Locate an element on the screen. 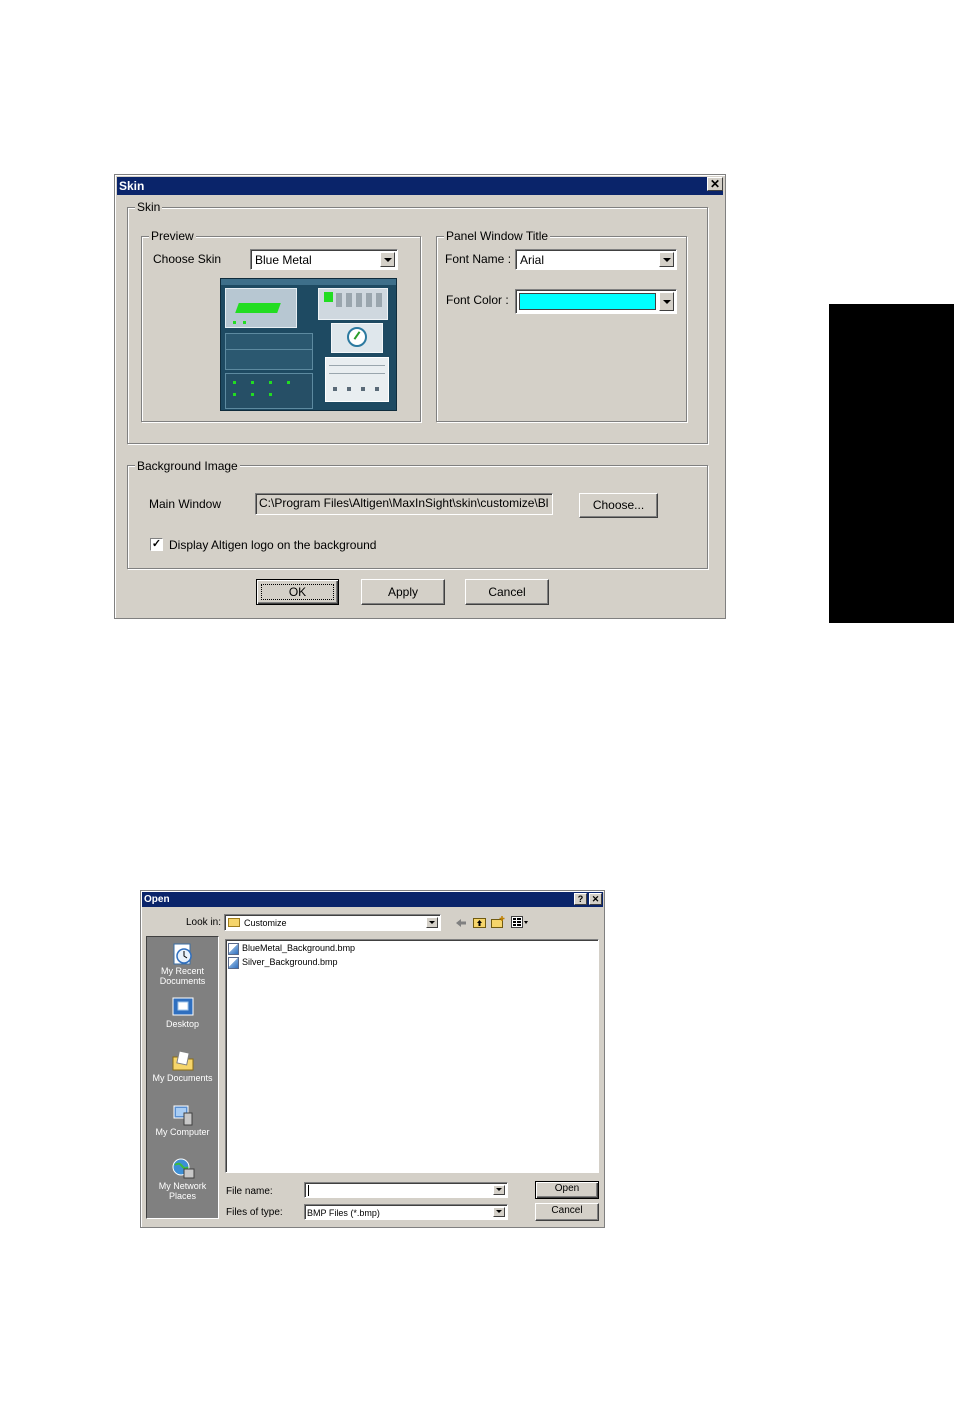  place-my-computer: My Computer is located at coordinates (182, 1120).